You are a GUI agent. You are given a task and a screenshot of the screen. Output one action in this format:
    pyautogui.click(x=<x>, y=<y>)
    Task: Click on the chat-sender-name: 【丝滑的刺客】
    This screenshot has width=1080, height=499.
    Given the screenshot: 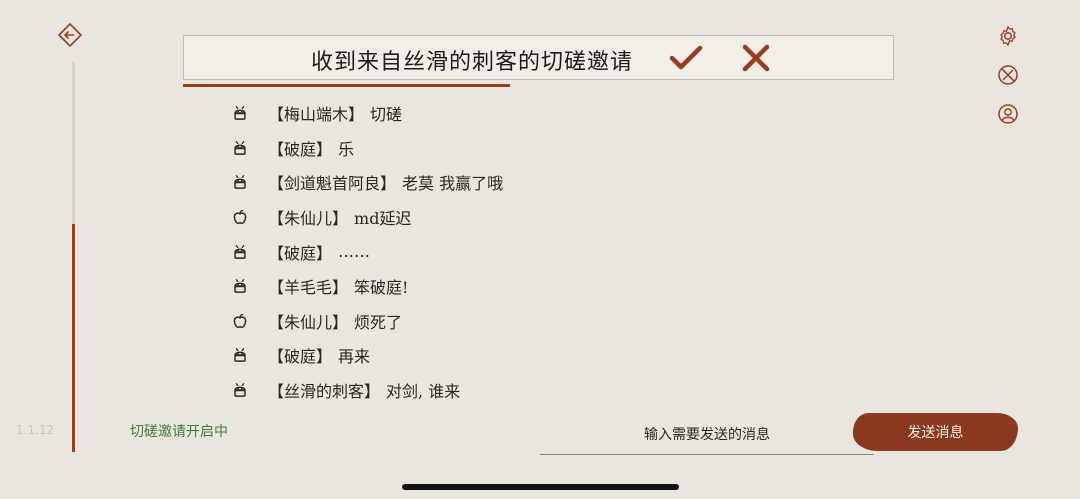 What is the action you would take?
    pyautogui.click(x=324, y=390)
    